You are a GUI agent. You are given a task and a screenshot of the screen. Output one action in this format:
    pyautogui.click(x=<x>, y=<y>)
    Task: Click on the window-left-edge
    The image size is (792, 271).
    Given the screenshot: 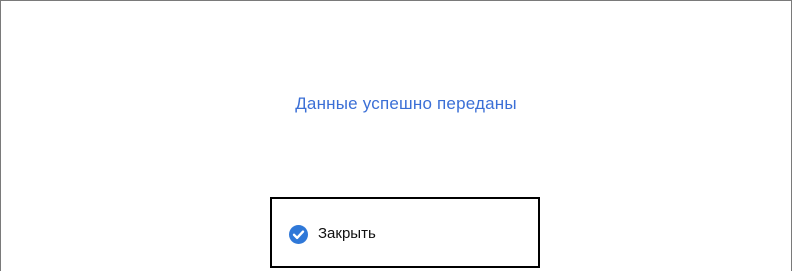 What is the action you would take?
    pyautogui.click(x=0, y=135)
    